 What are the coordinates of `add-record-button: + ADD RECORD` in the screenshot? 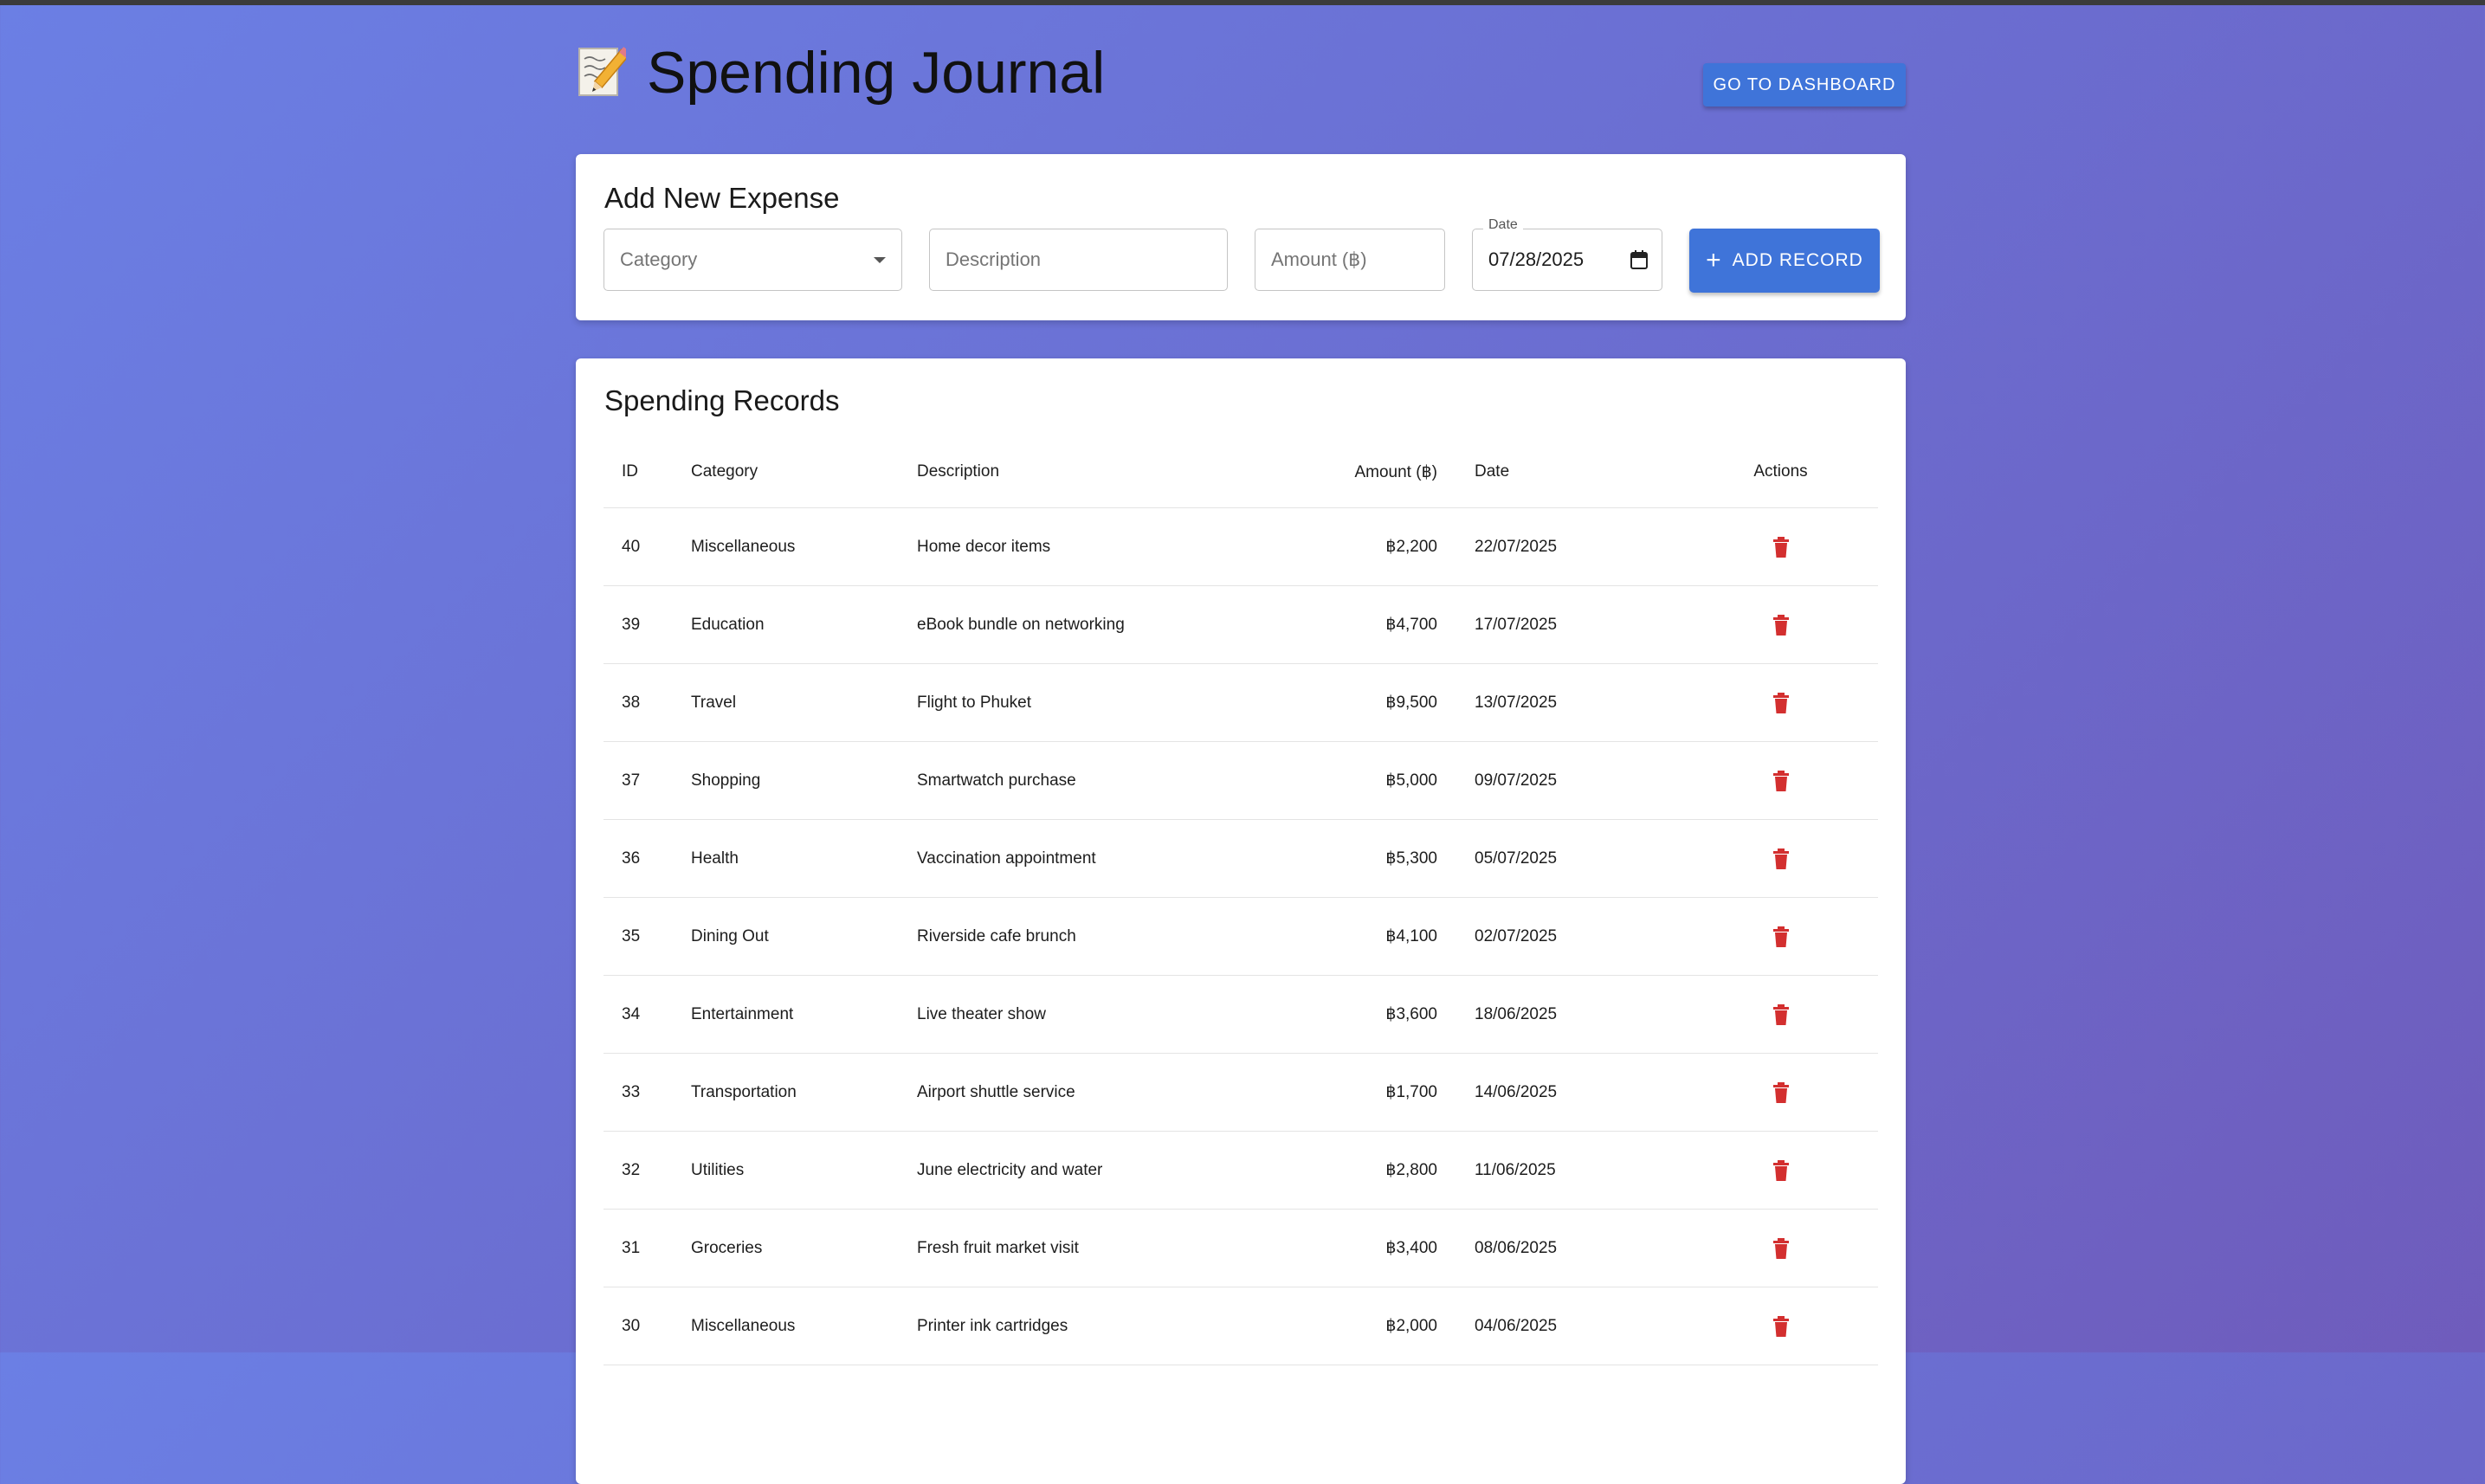 It's located at (1784, 261).